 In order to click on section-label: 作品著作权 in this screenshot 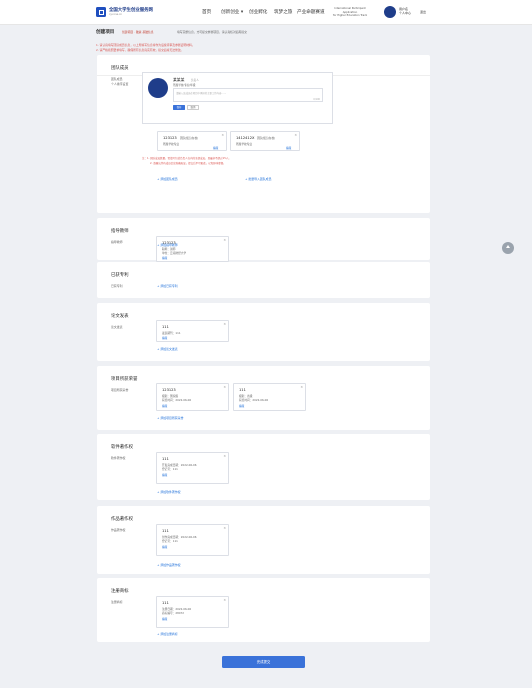, I will do `click(118, 530)`.